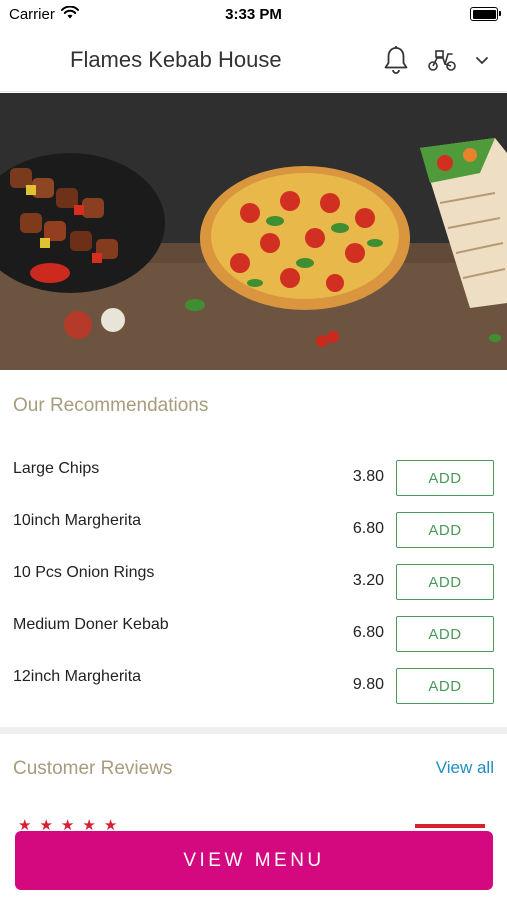 Image resolution: width=507 pixels, height=900 pixels. What do you see at coordinates (93, 768) in the screenshot?
I see `reviews-title: Customer Reviews` at bounding box center [93, 768].